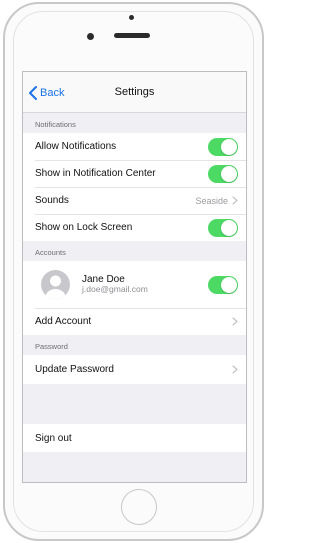 The height and width of the screenshot is (543, 320). What do you see at coordinates (53, 438) in the screenshot?
I see `sign-out-label: Sign out` at bounding box center [53, 438].